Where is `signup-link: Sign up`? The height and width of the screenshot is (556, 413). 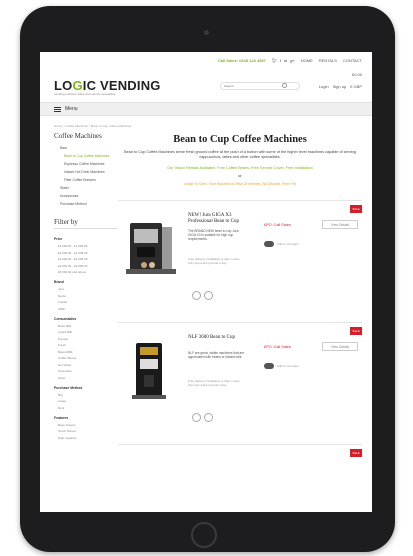 signup-link: Sign up is located at coordinates (340, 86).